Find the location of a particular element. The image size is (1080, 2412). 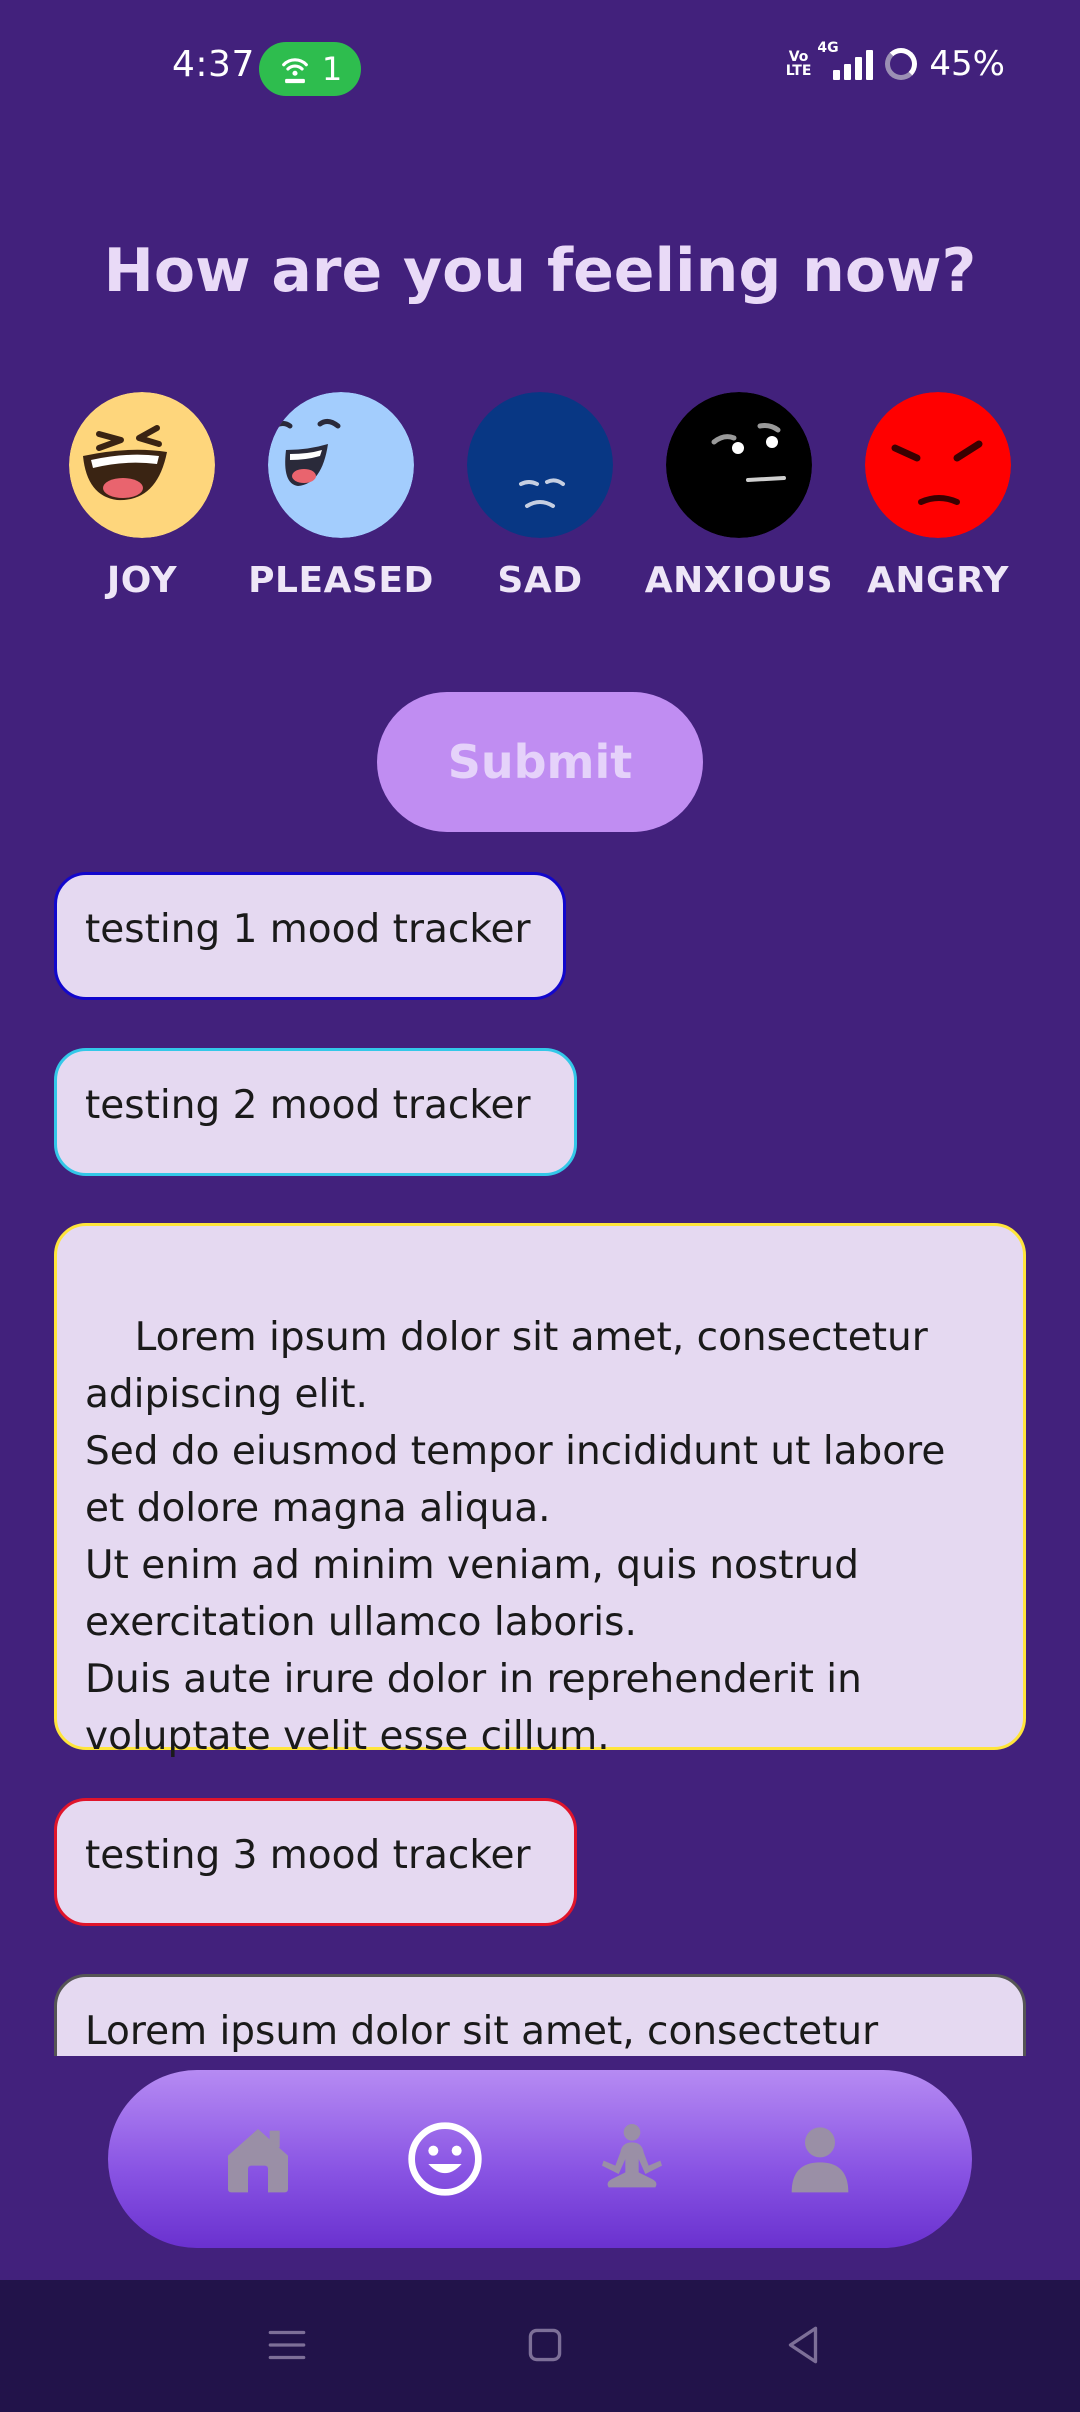

mood-option-pleased: PLEASED is located at coordinates (341, 496).